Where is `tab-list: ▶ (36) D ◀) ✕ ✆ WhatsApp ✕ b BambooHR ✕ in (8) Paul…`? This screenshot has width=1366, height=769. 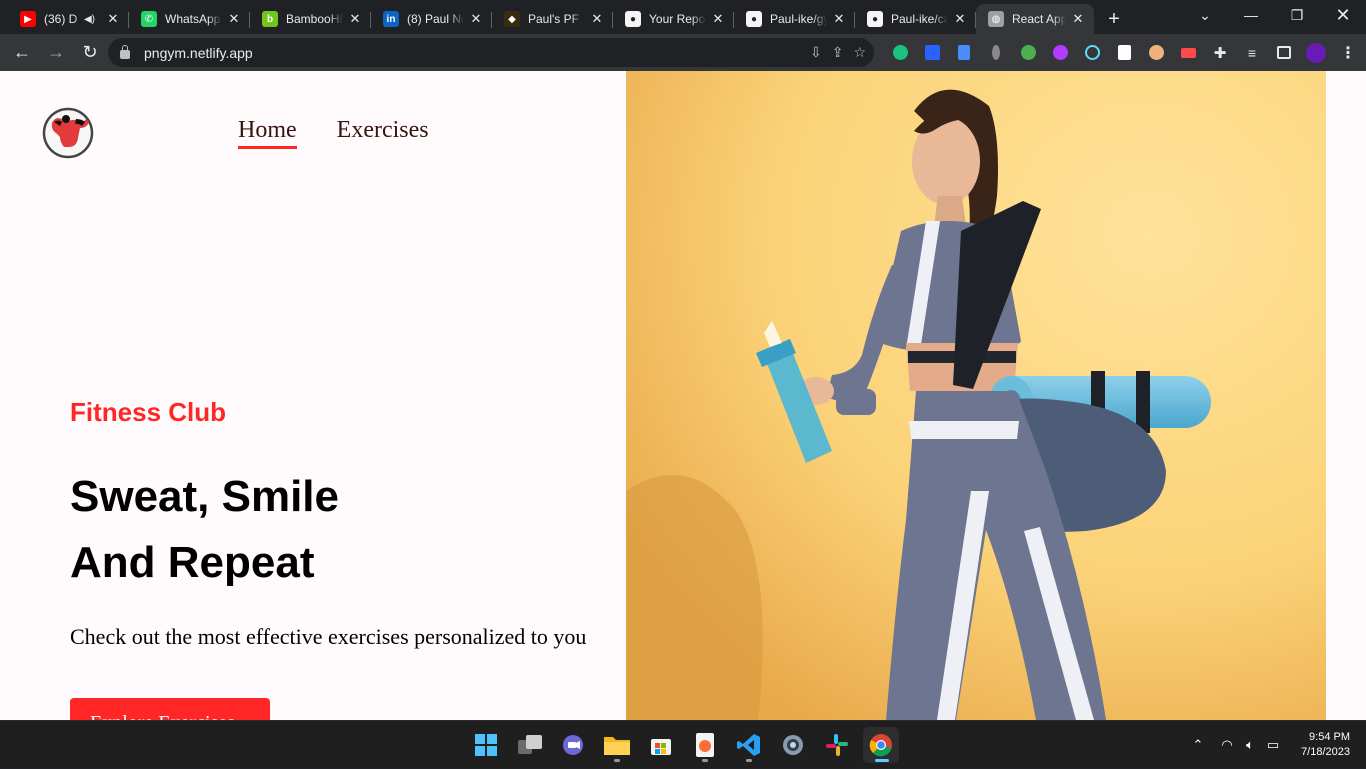
tab-list: ▶ (36) D ◀) ✕ ✆ WhatsApp ✕ b BambooHR ✕ in (8) Paul… is located at coordinates (547, 19).